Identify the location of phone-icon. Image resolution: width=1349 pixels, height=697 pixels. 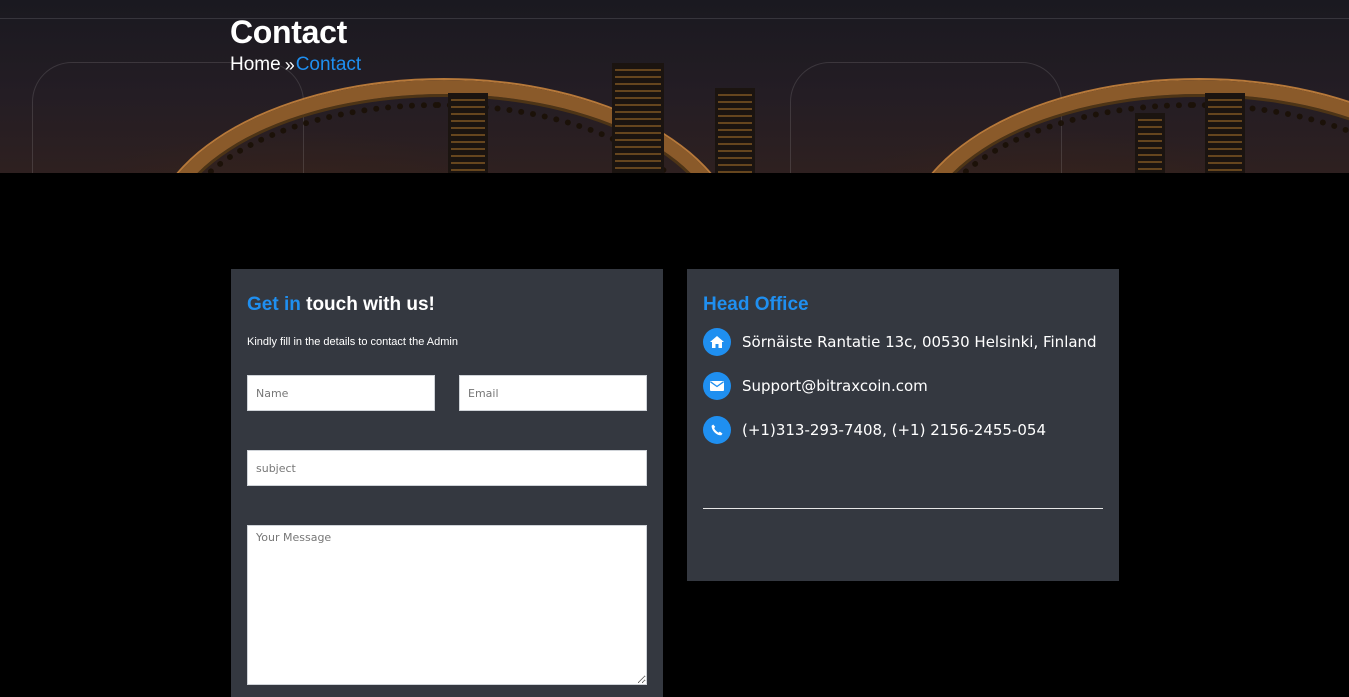
(717, 430).